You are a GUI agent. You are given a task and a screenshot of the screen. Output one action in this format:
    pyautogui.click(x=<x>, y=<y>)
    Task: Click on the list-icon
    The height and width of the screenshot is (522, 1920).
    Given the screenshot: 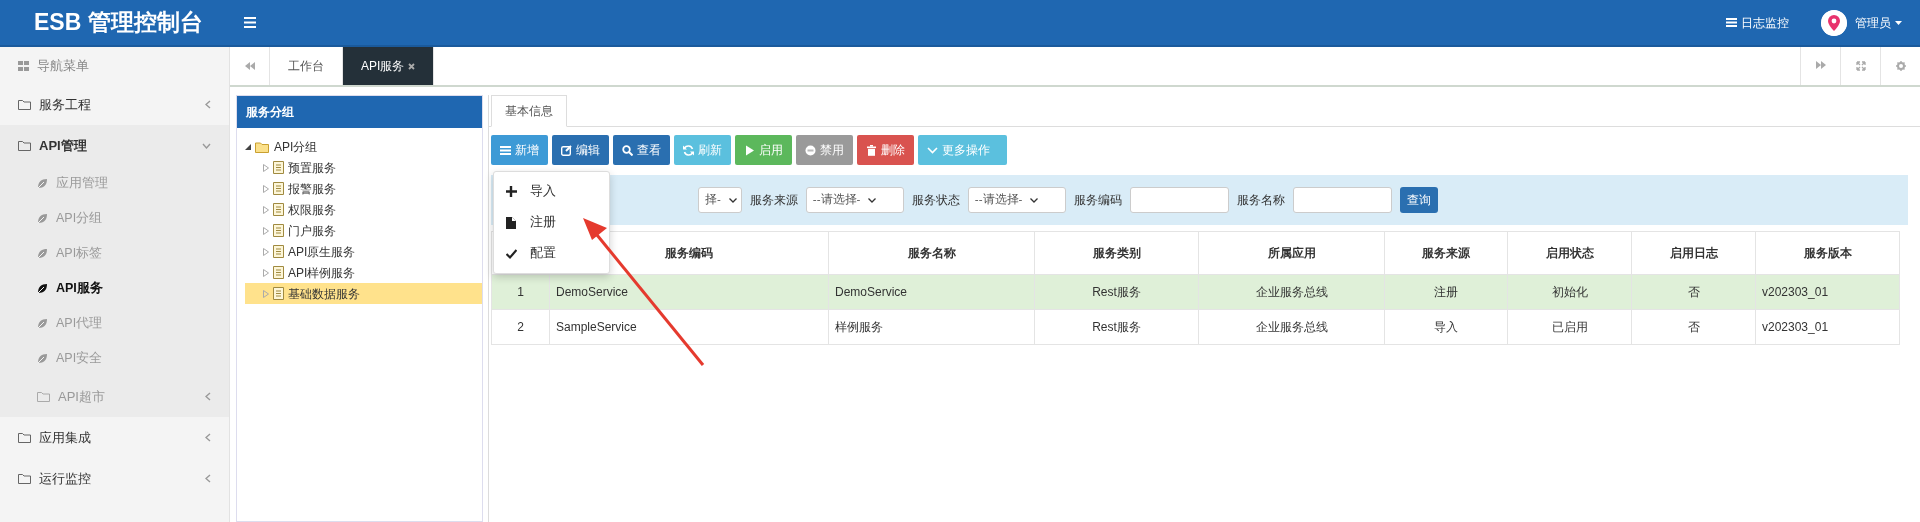 What is the action you would take?
    pyautogui.click(x=505, y=150)
    